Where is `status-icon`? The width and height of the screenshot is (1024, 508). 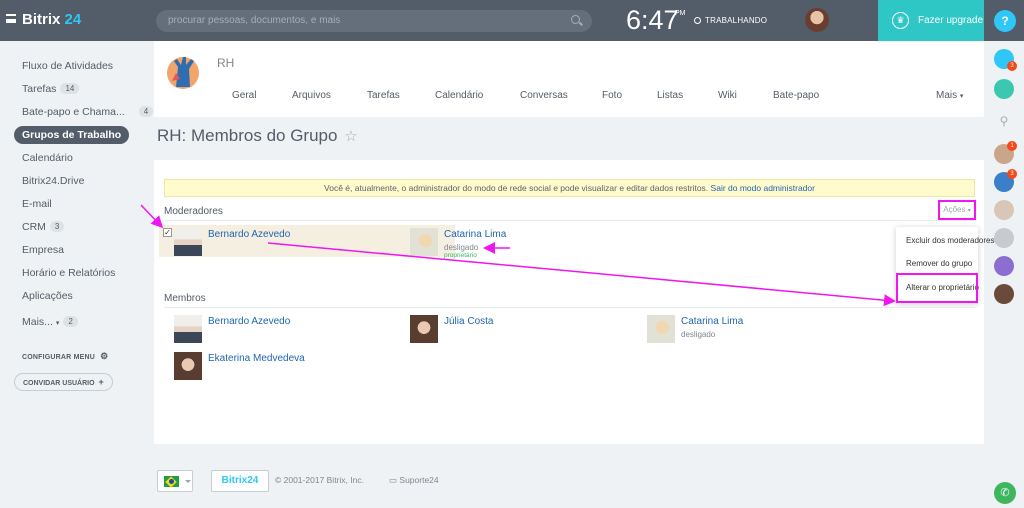
status-icon is located at coordinates (697, 20).